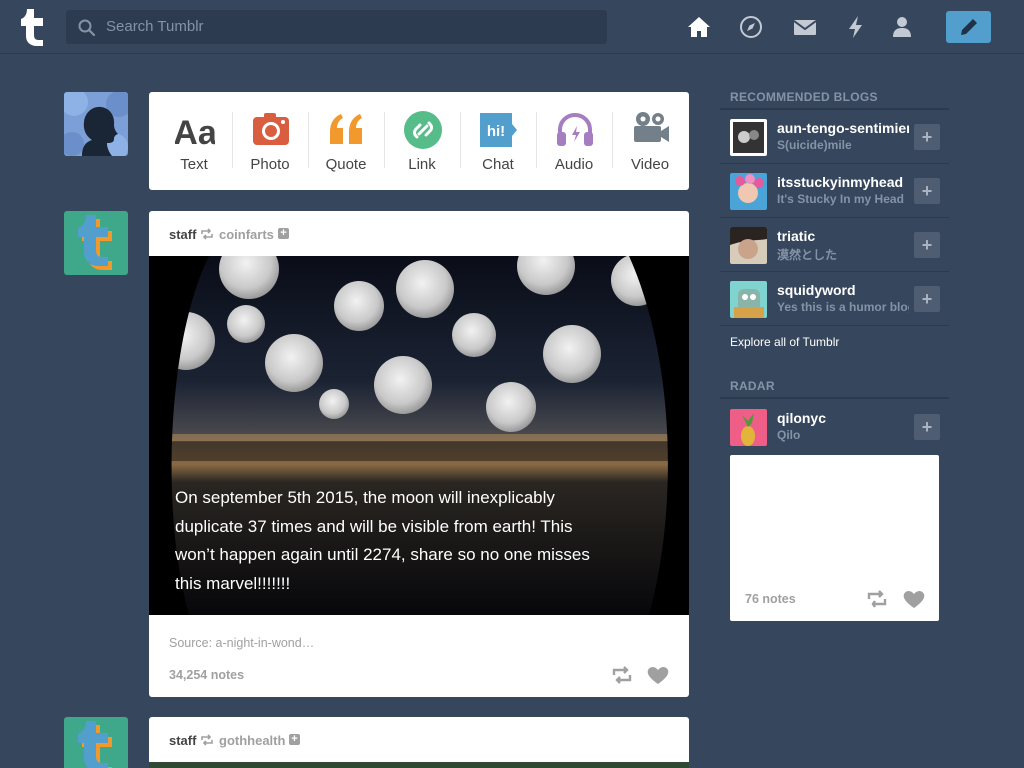 The image size is (1024, 768). Describe the element at coordinates (834, 245) in the screenshot. I see `recommended-blog-row: triatic 漠然とした +` at that location.